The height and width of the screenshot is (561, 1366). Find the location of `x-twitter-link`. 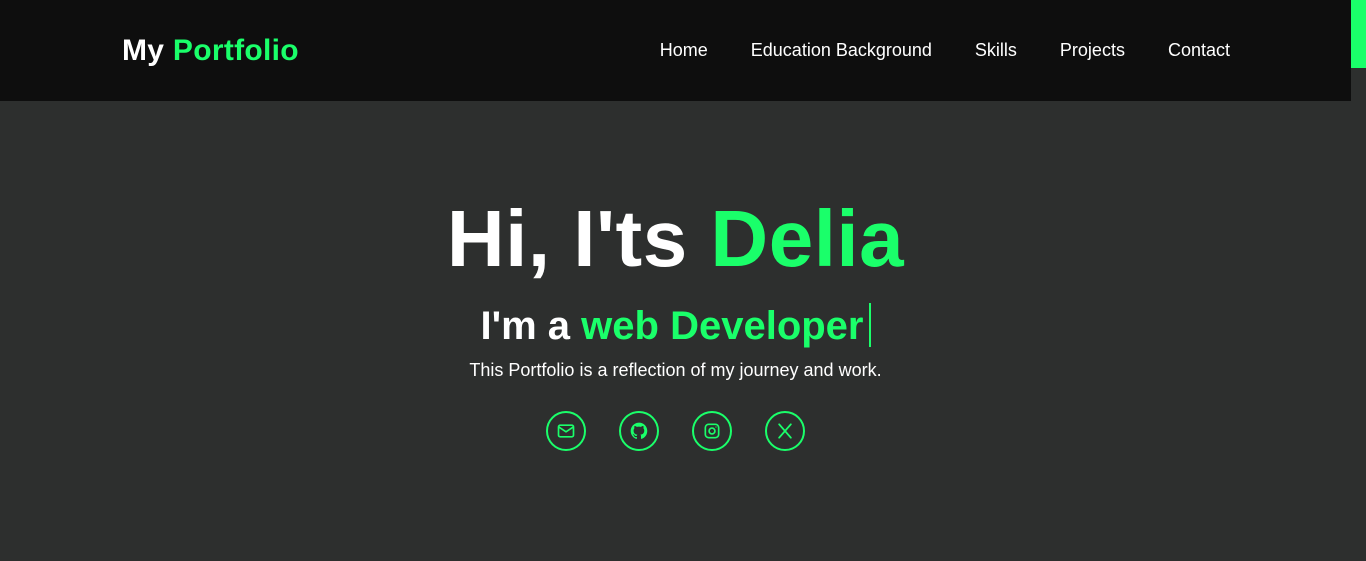

x-twitter-link is located at coordinates (785, 431).